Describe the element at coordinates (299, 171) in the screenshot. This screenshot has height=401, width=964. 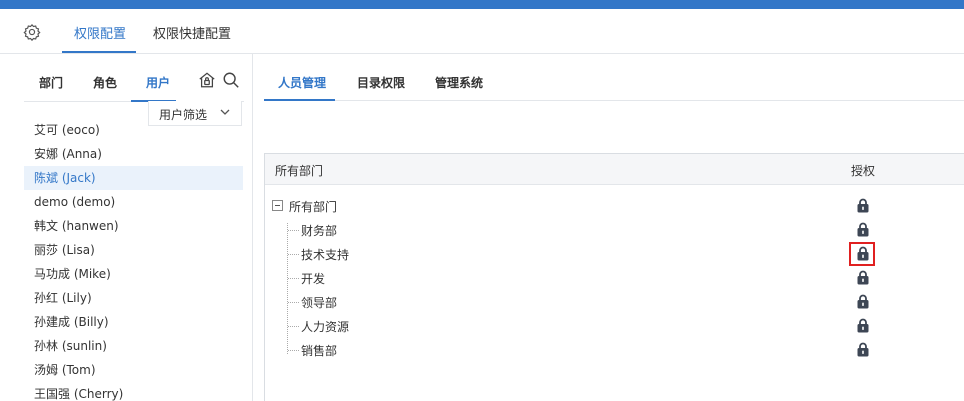
I see `column-header-department: 所有部门` at that location.